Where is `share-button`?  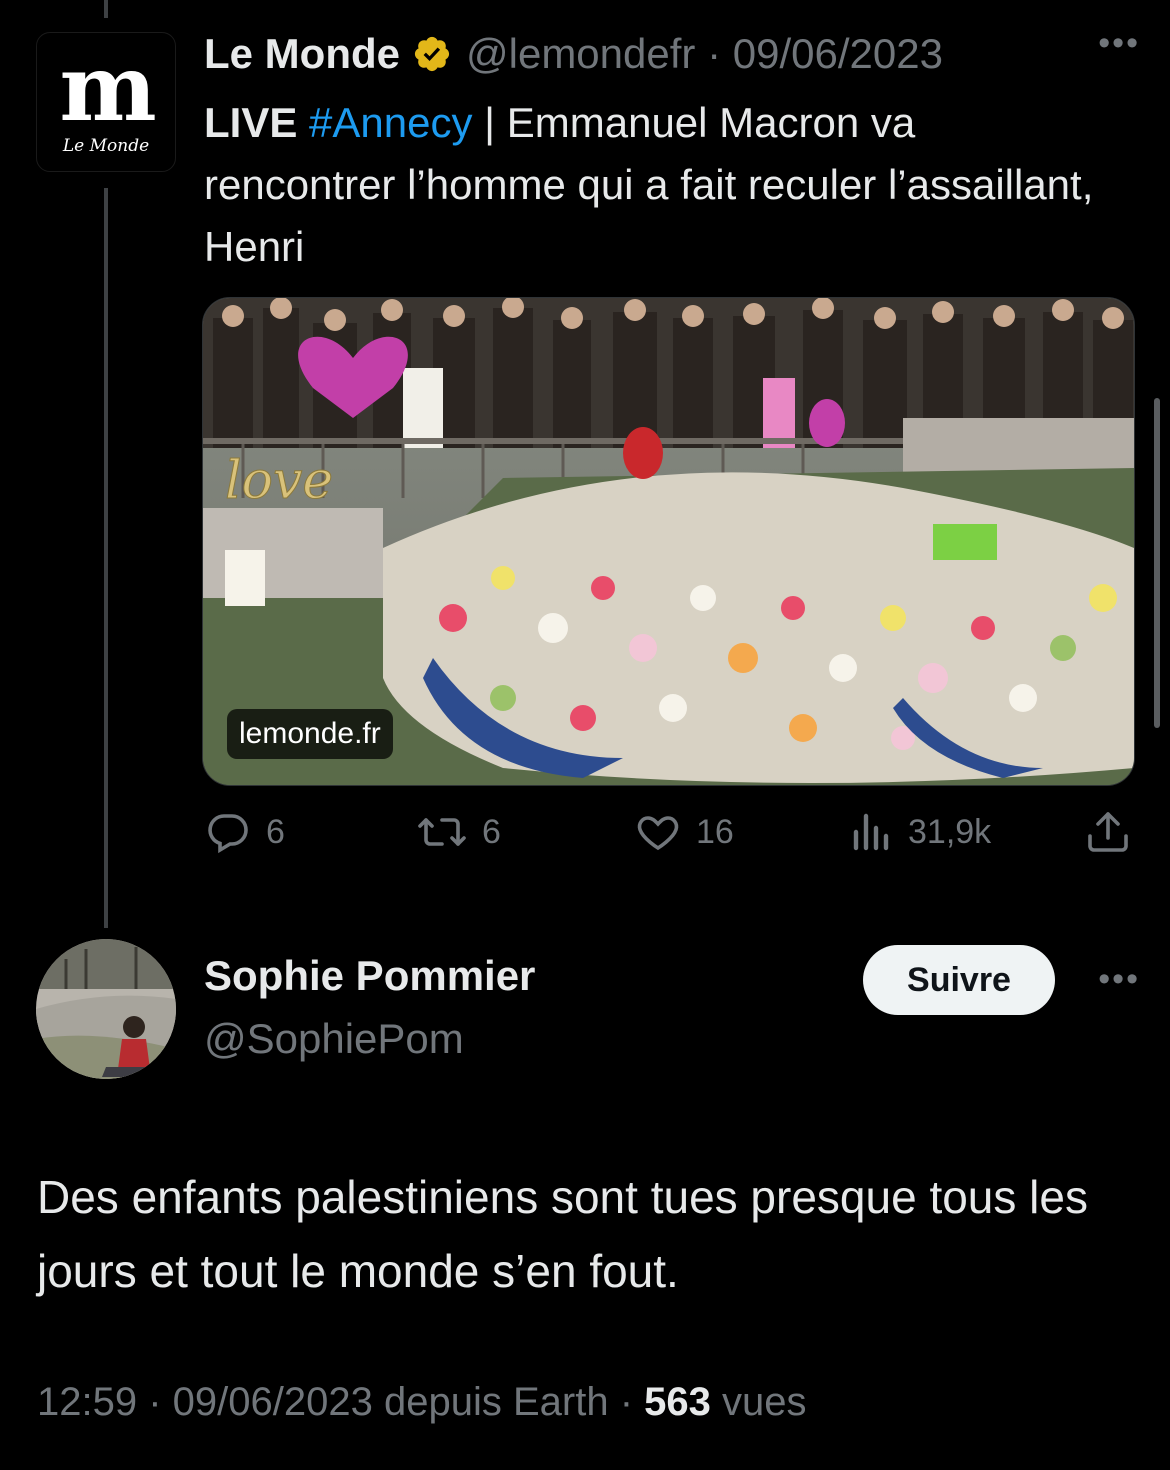
share-button is located at coordinates (1115, 832).